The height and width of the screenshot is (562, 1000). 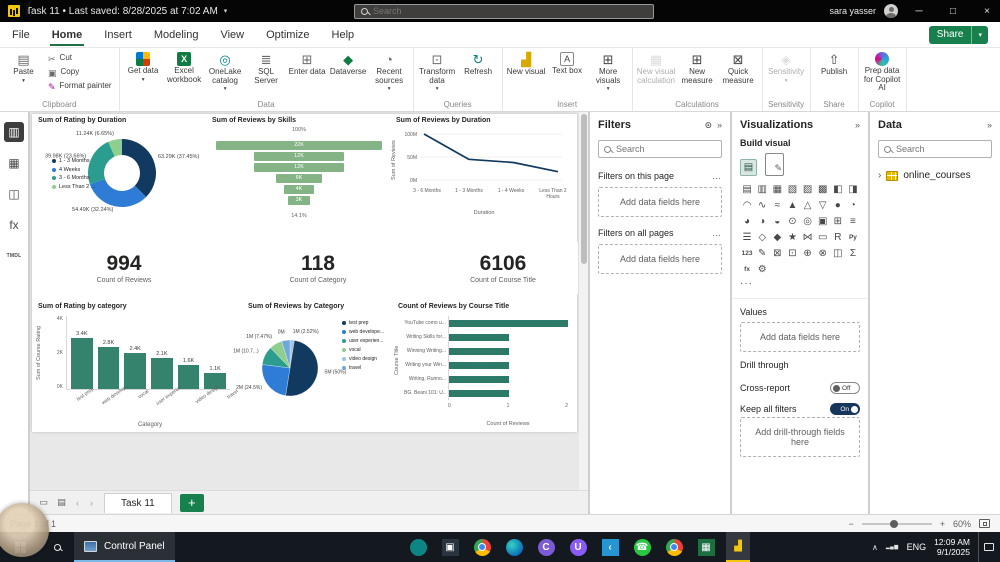 What do you see at coordinates (503, 268) in the screenshot?
I see `card-count-of-course-title: 6106 Count of Course Title` at bounding box center [503, 268].